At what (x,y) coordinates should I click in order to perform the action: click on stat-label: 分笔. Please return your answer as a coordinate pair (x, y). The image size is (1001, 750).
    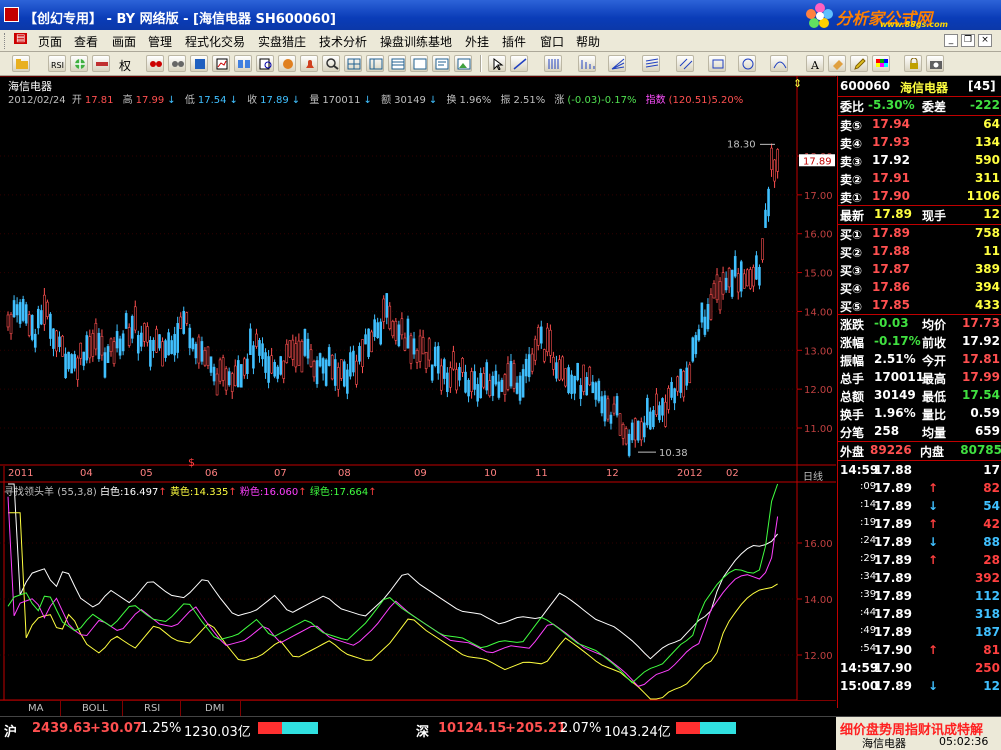
    Looking at the image, I should click on (852, 433).